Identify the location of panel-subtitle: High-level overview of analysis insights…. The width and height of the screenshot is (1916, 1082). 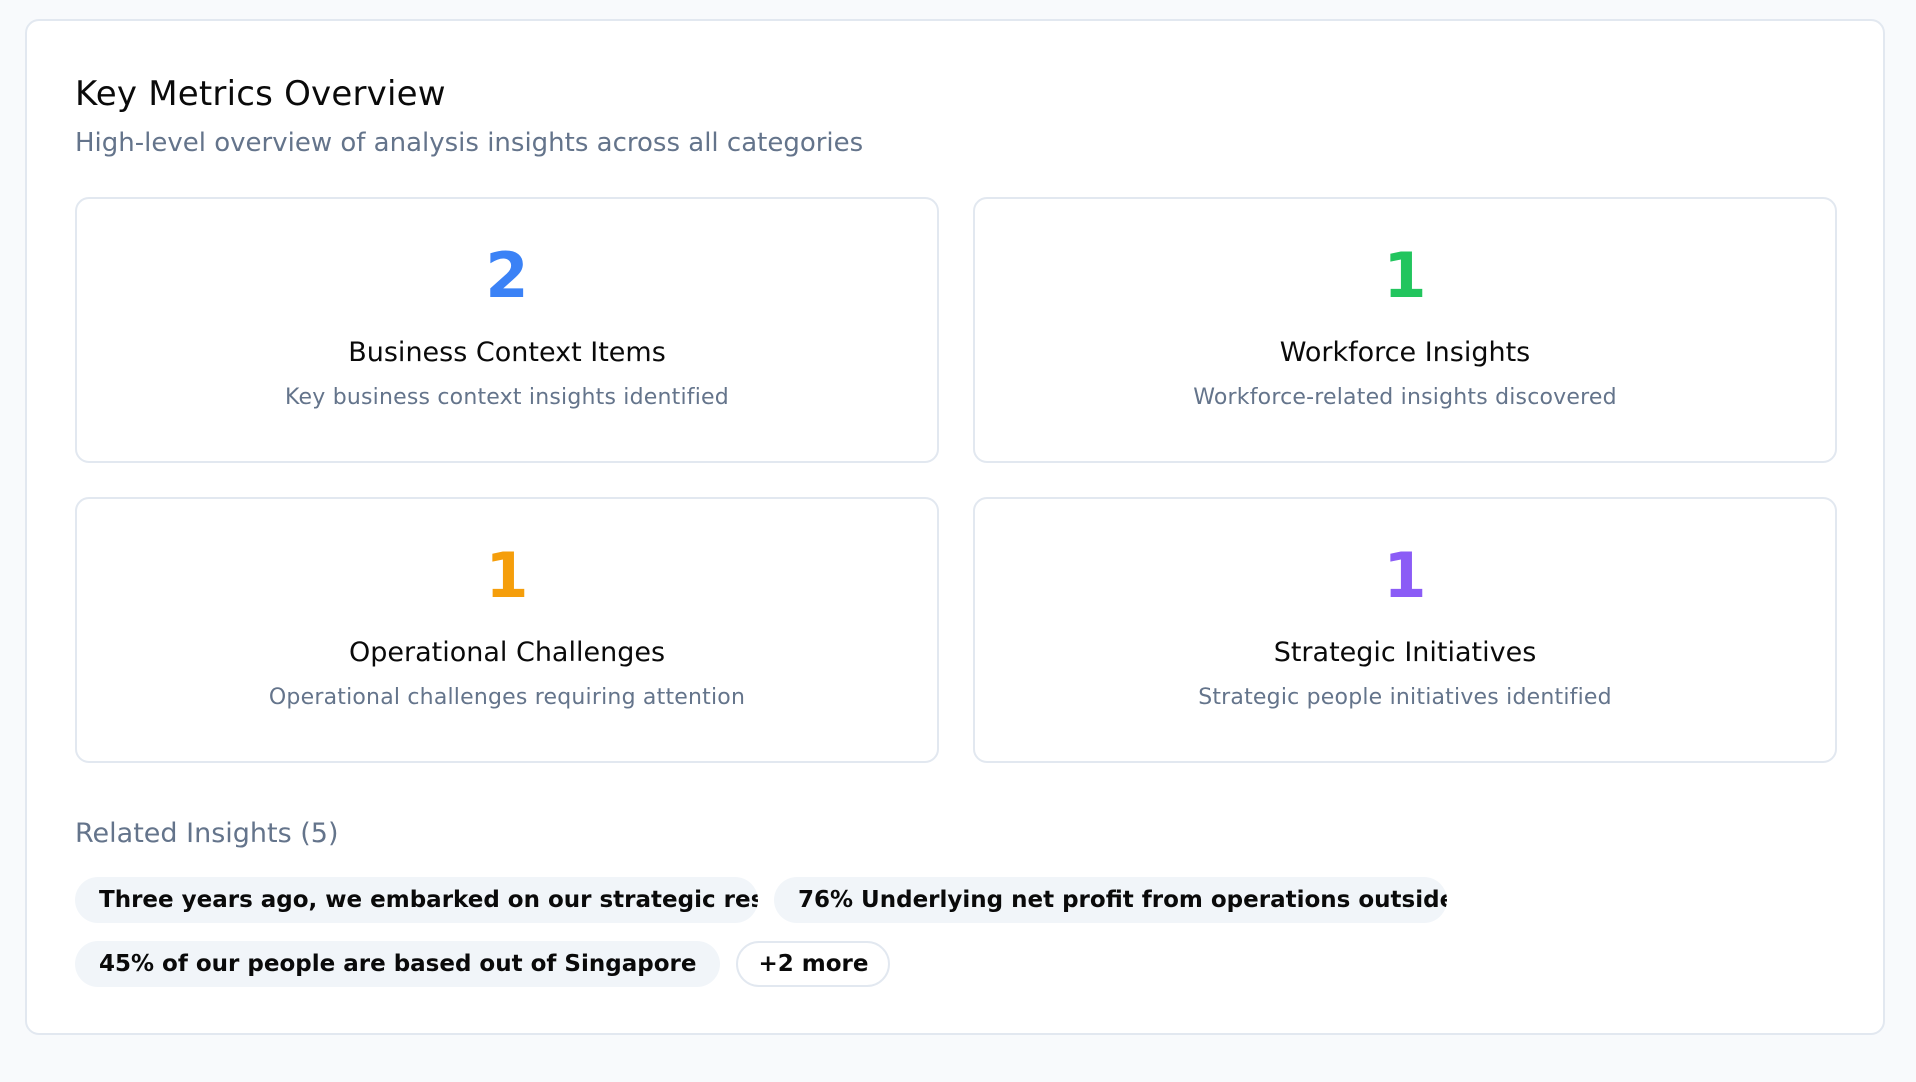
(469, 143).